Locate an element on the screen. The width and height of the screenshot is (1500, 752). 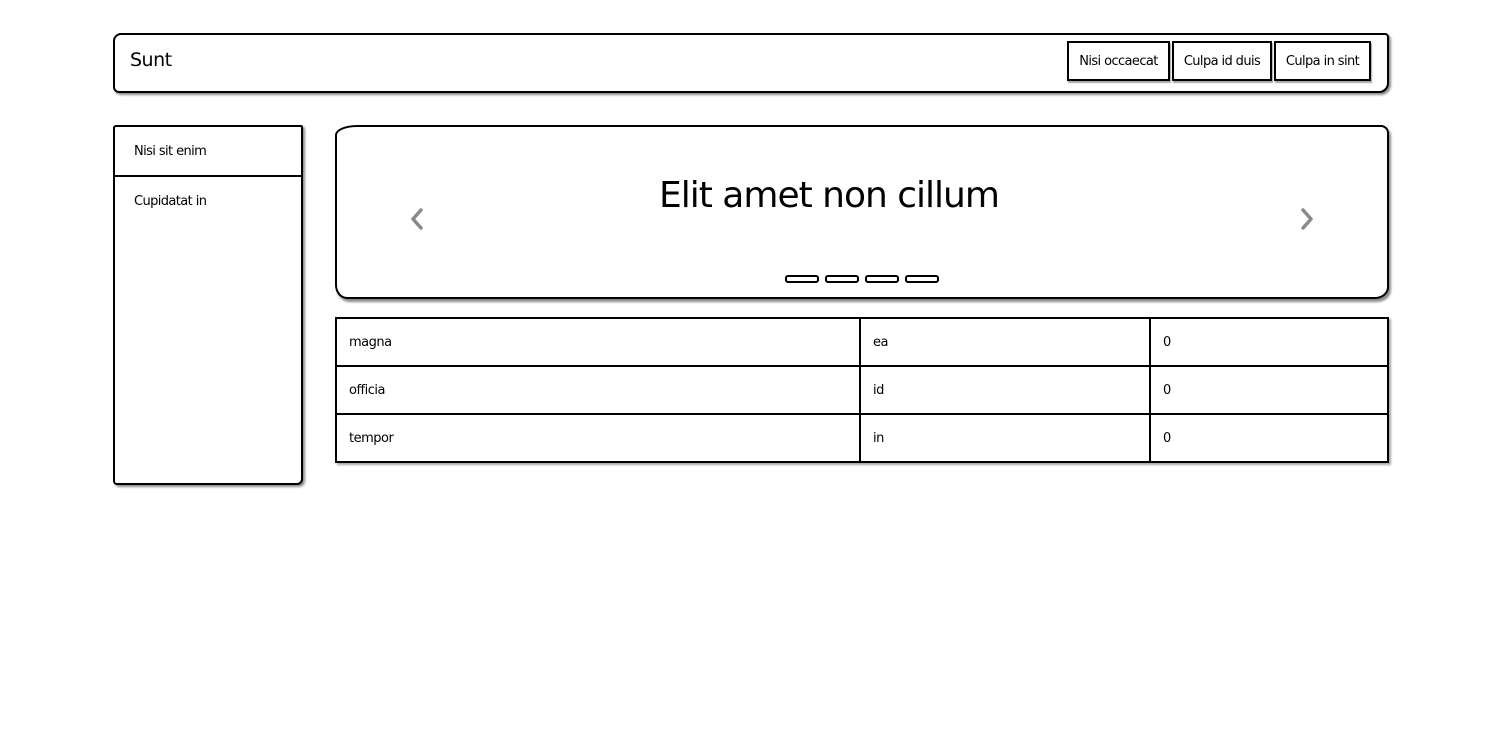
chevron-right-icon is located at coordinates (1307, 219).